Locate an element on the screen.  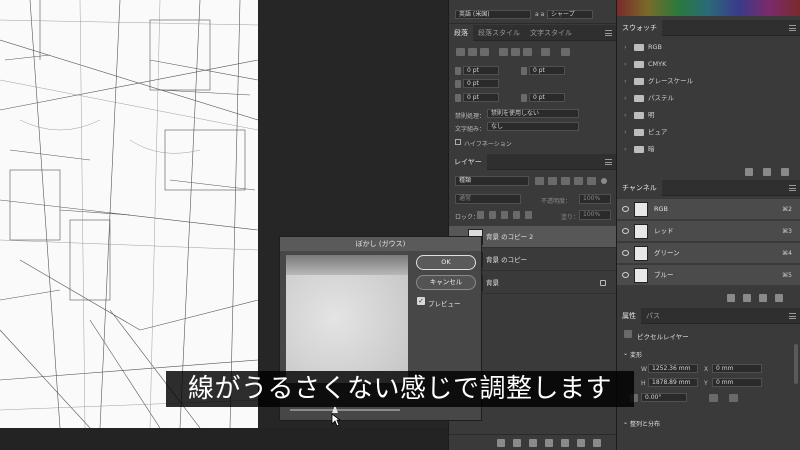
panel-menu-icon is located at coordinates (608, 33).